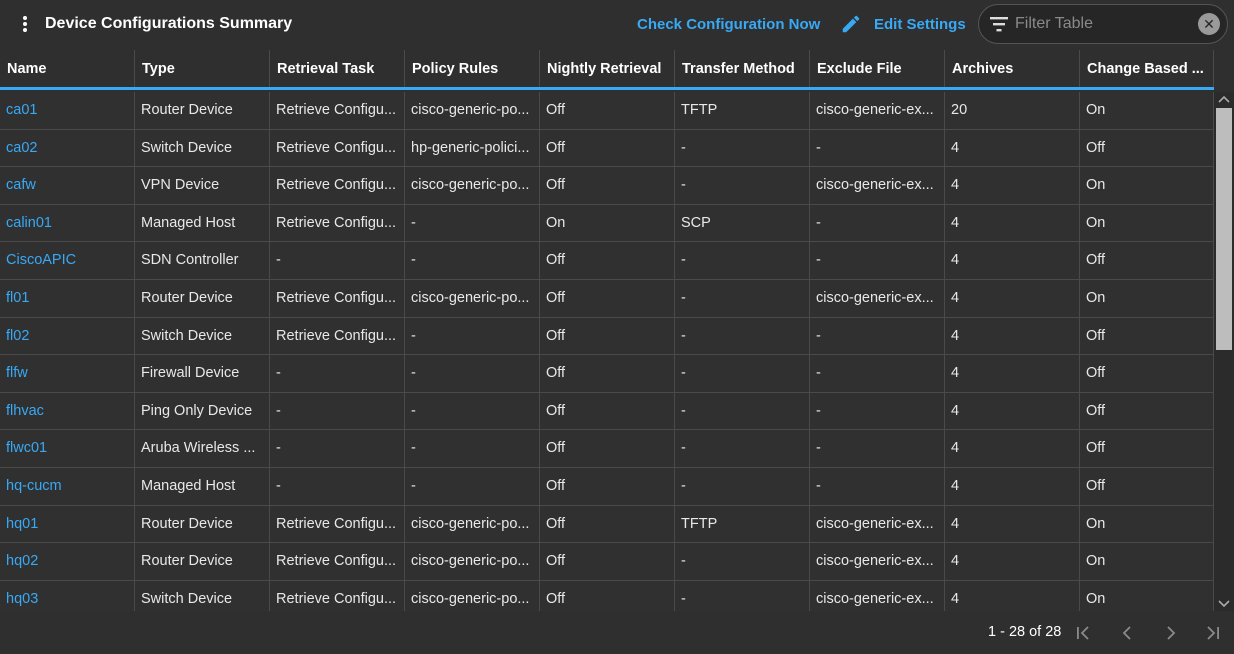  What do you see at coordinates (1224, 229) in the screenshot?
I see `scrollbar-thumb` at bounding box center [1224, 229].